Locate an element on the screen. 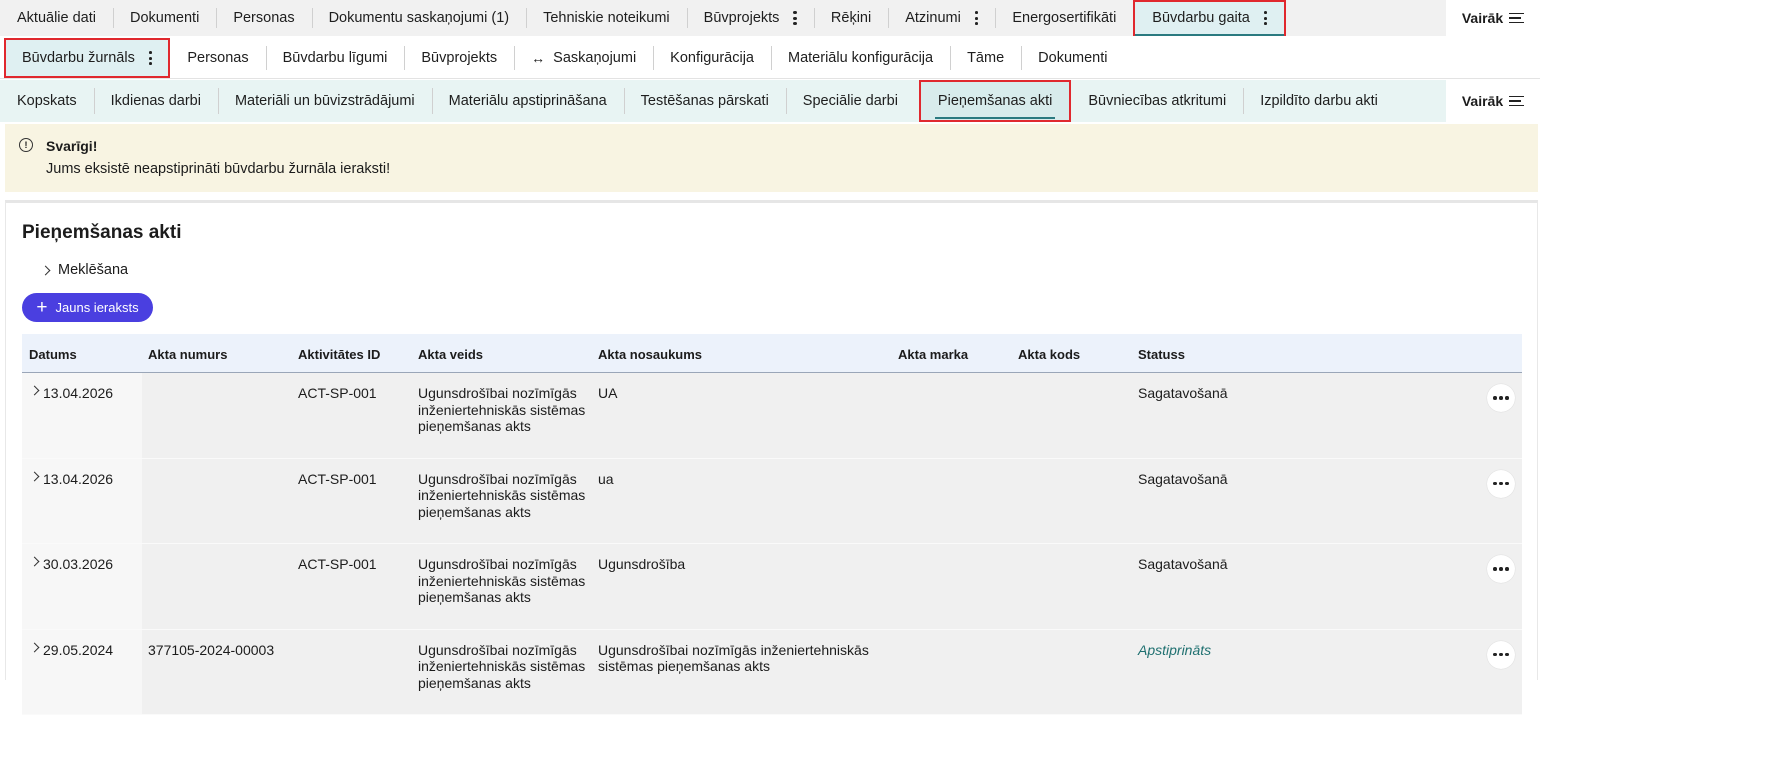 Image resolution: width=1777 pixels, height=771 pixels. tab-tame: Tāme is located at coordinates (985, 58).